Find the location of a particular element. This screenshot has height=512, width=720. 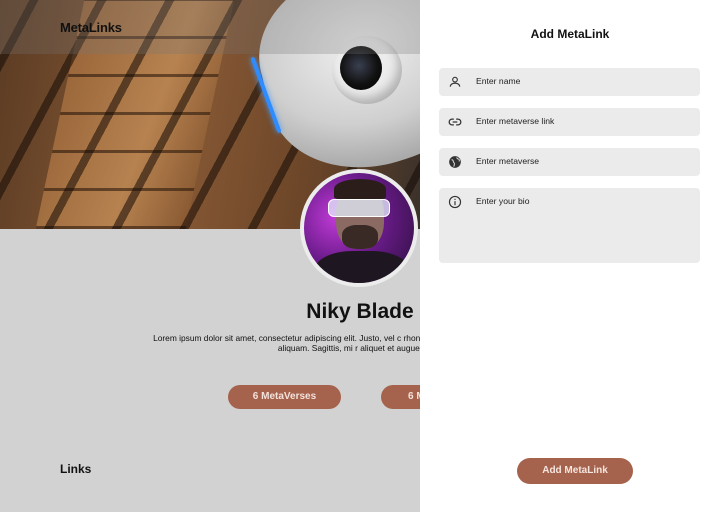

globe-icon is located at coordinates (455, 162).